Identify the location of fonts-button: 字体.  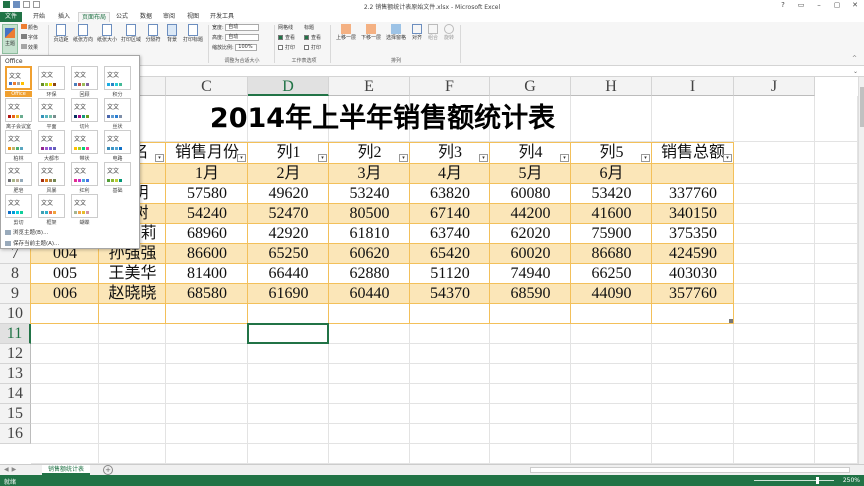
(29, 37).